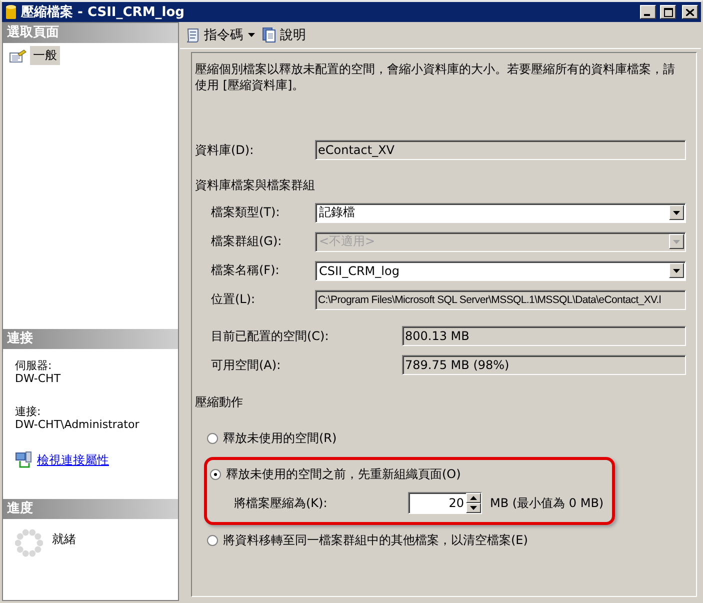 The image size is (703, 603). I want to click on readonly-field: C:\Program Files\Microsoft SQL Server\MSSQL.1\MSSQL\Data\eContact_XV.l, so click(500, 300).